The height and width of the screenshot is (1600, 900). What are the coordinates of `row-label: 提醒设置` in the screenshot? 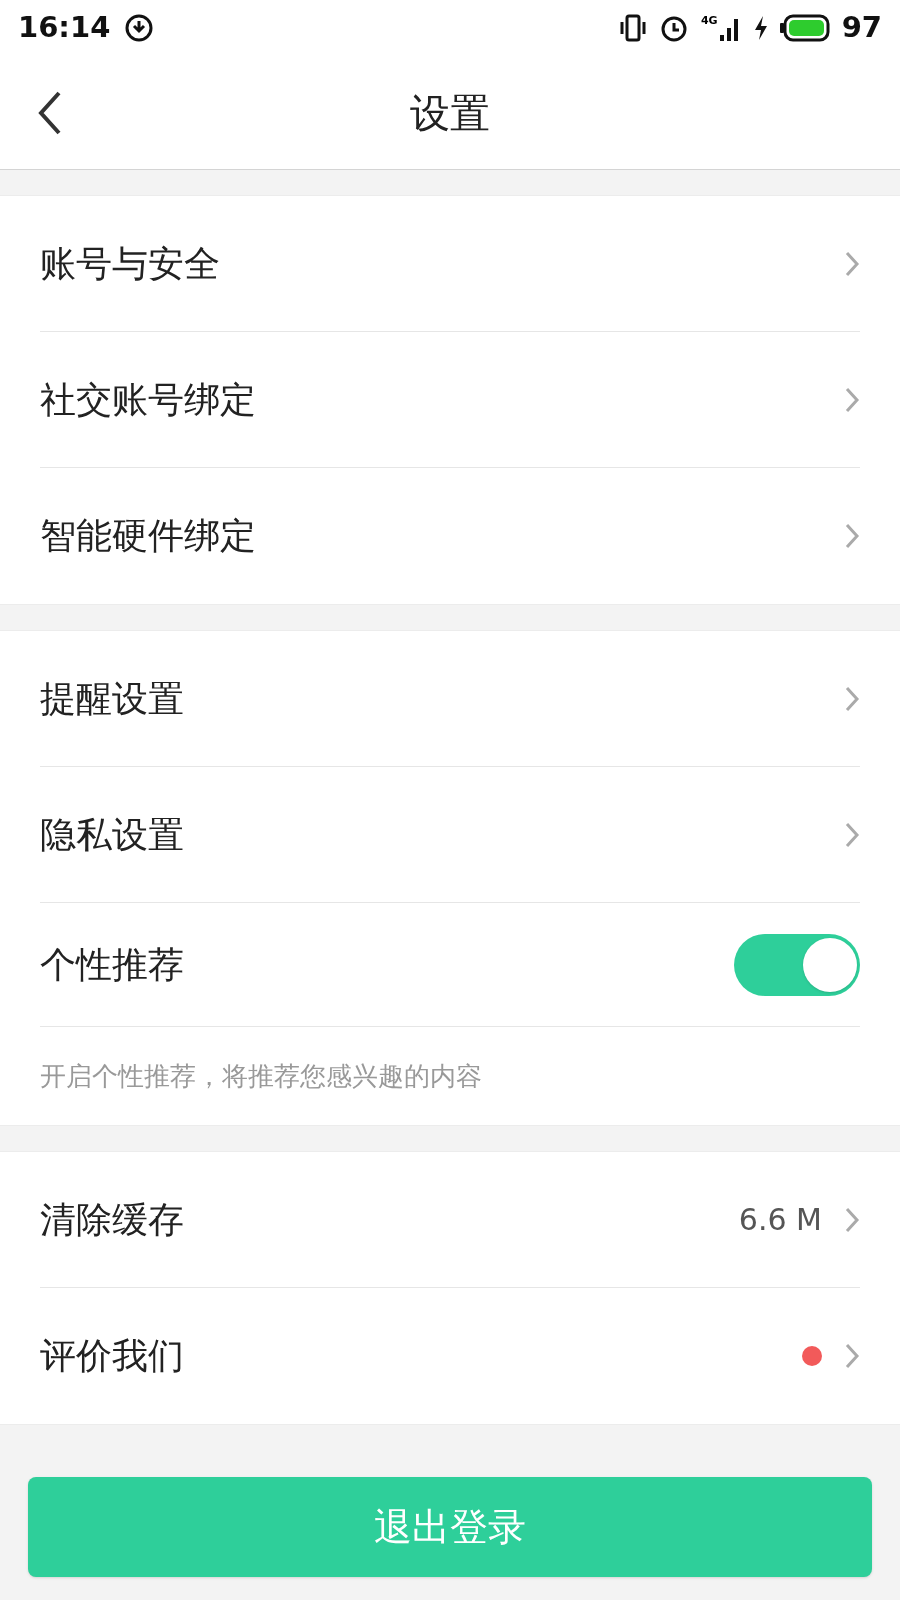 It's located at (112, 698).